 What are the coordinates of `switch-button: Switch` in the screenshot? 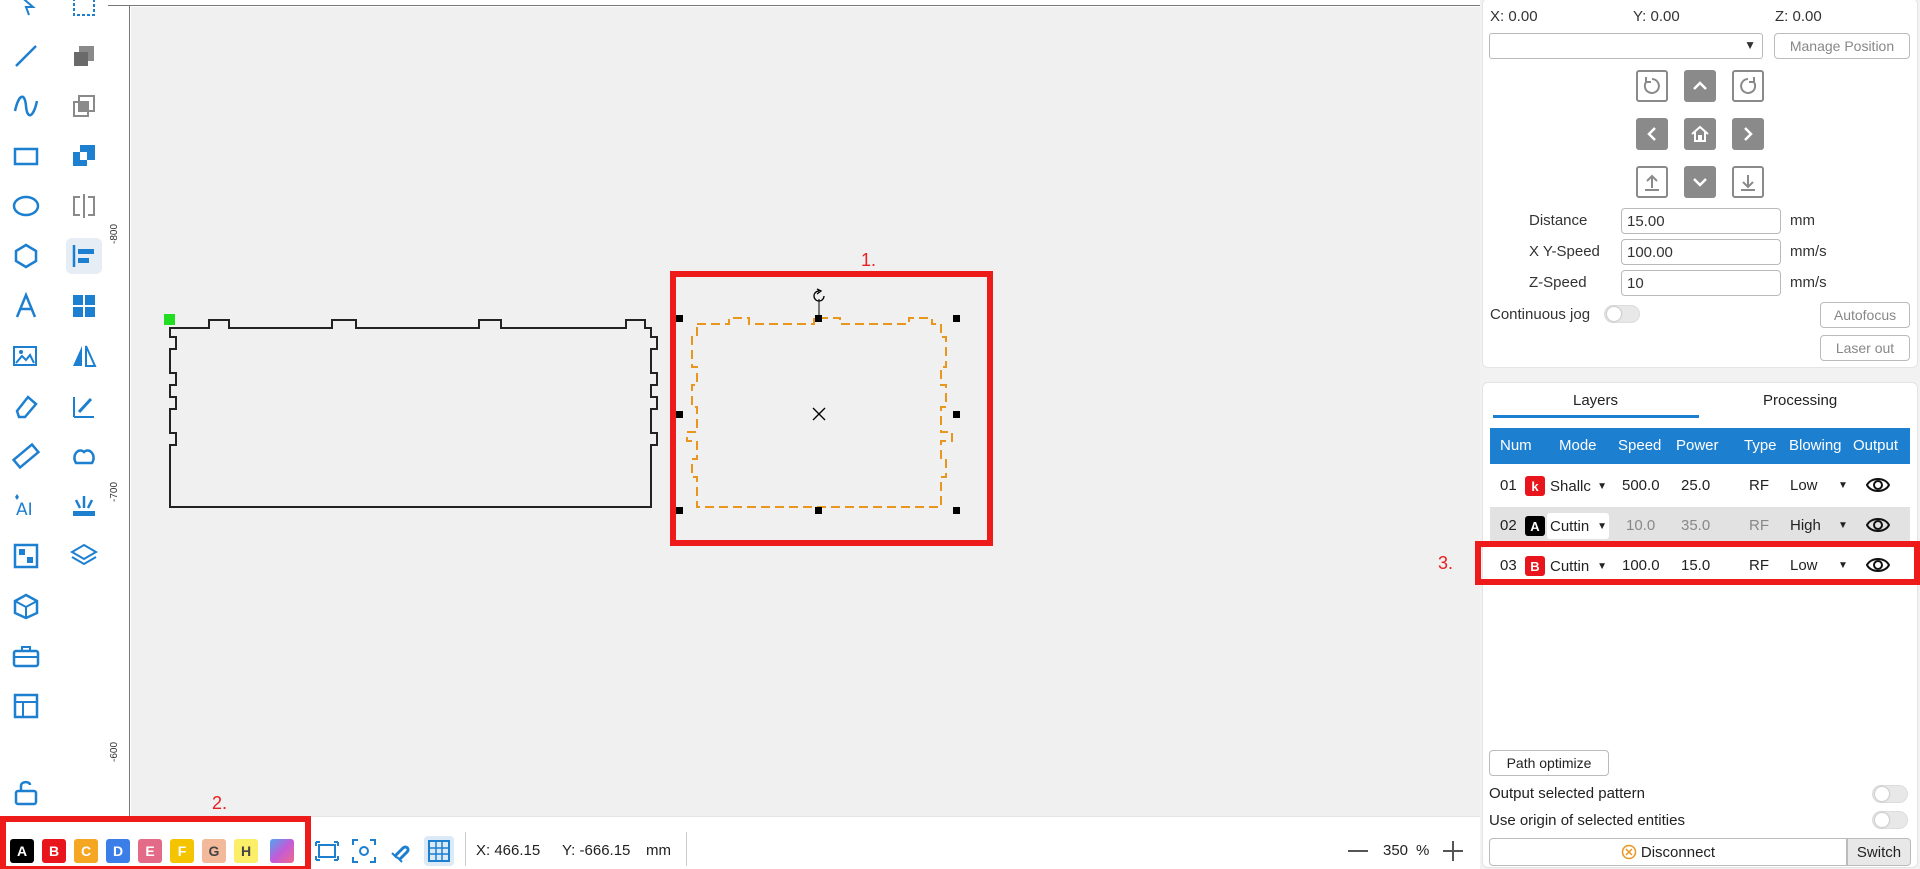 It's located at (1879, 852).